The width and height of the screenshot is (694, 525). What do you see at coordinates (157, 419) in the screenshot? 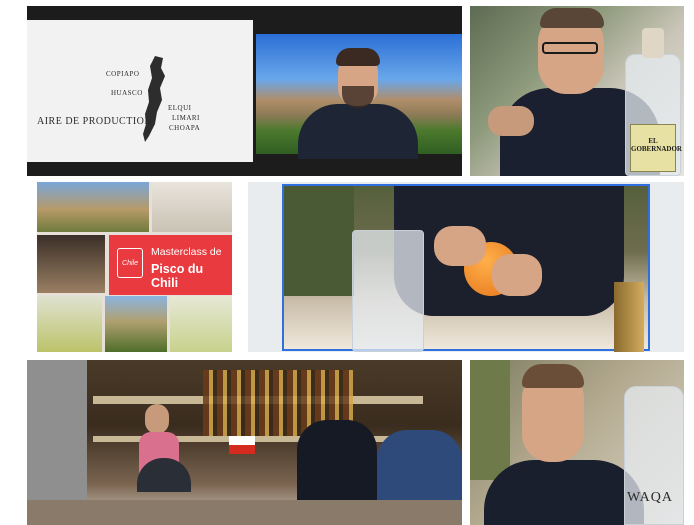
I see `bartender-face` at bounding box center [157, 419].